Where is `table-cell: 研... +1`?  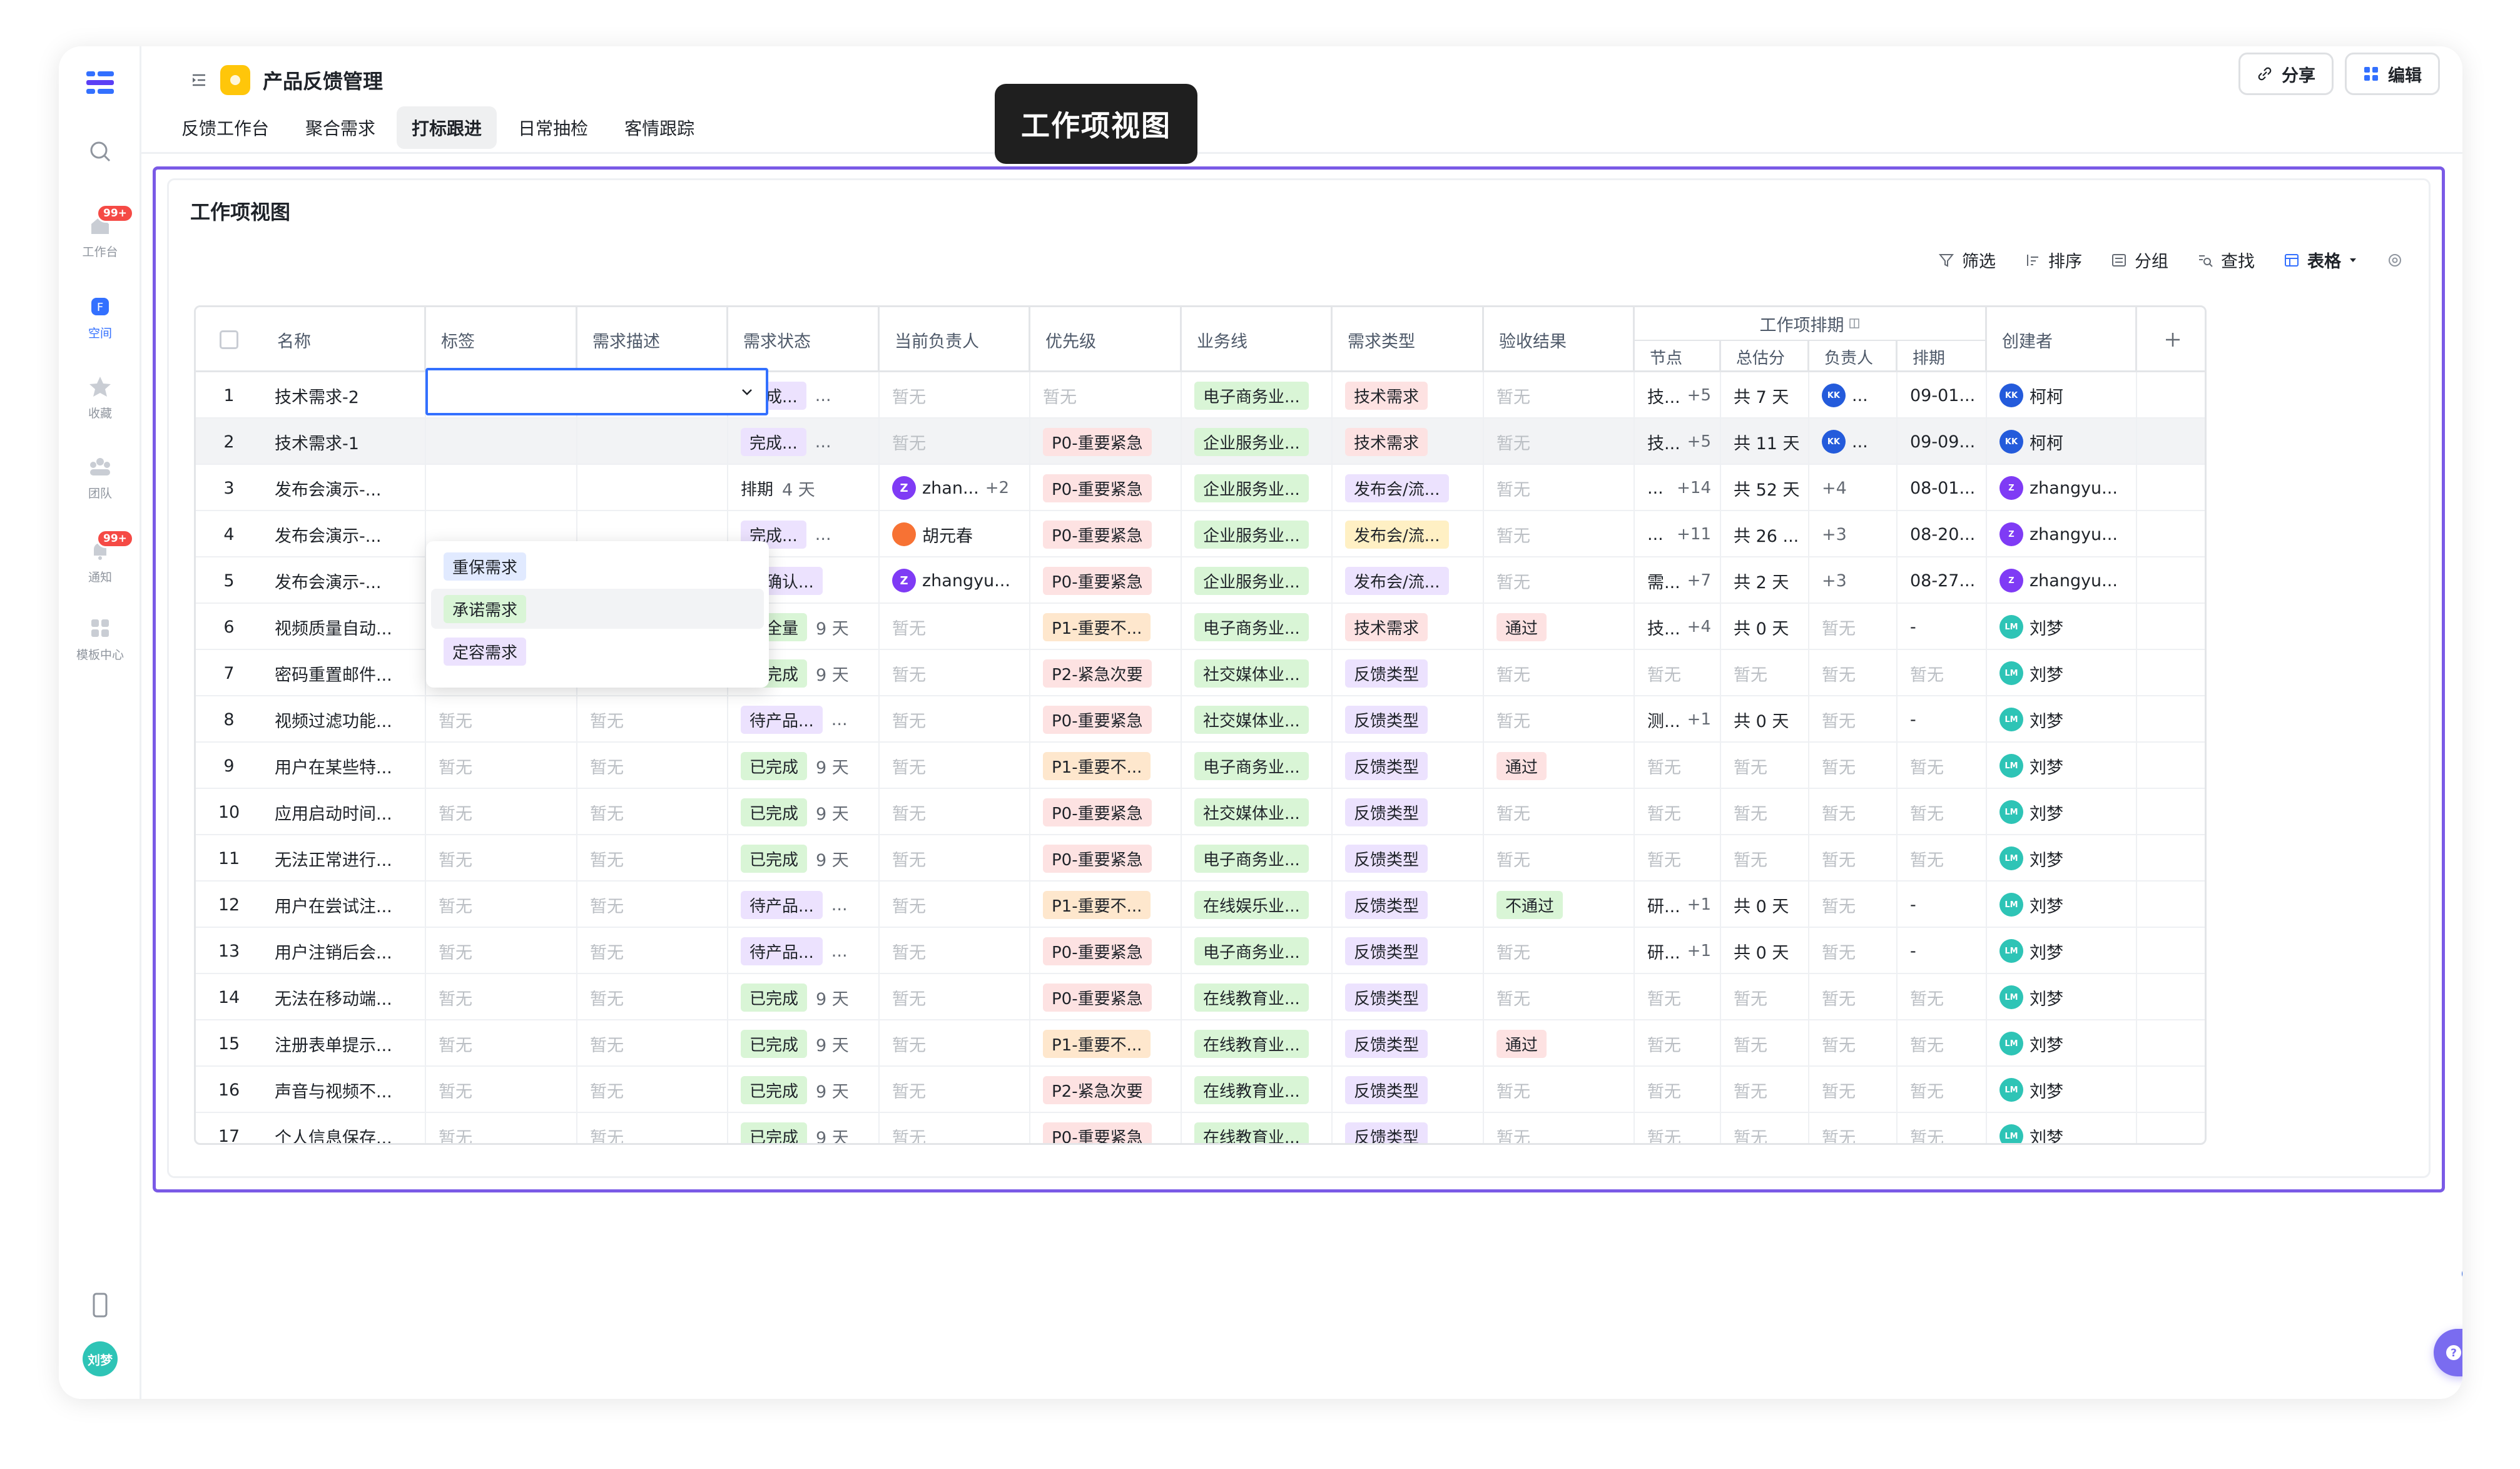 table-cell: 研... +1 is located at coordinates (1678, 951).